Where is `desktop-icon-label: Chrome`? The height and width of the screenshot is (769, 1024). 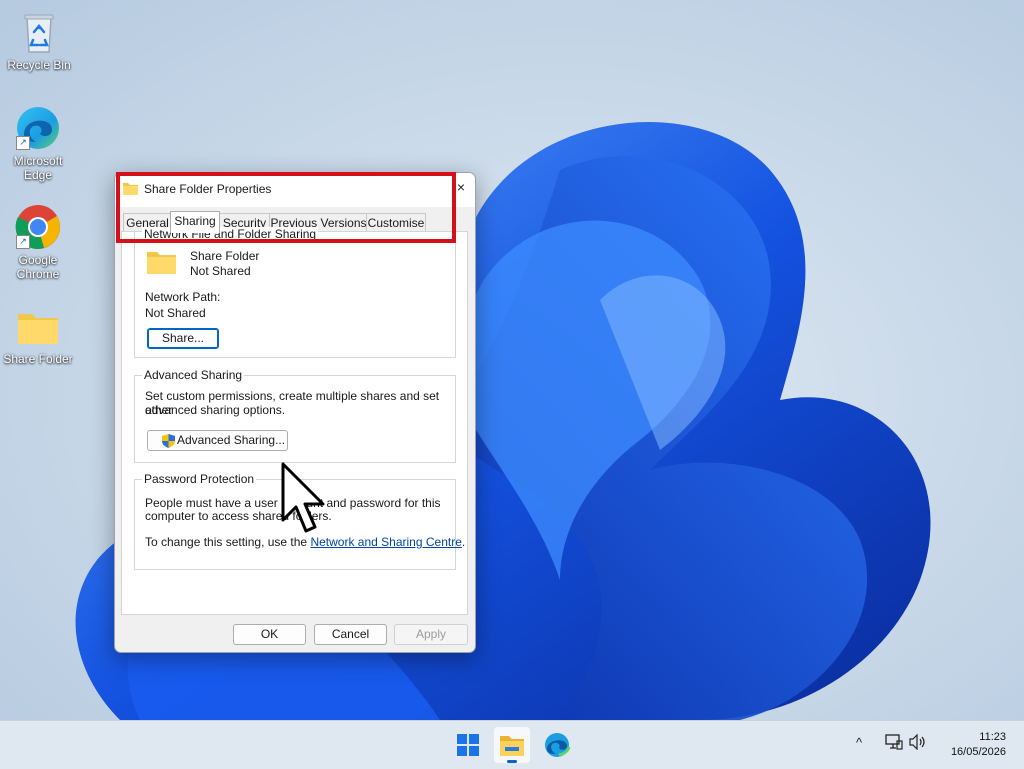 desktop-icon-label: Chrome is located at coordinates (38, 274).